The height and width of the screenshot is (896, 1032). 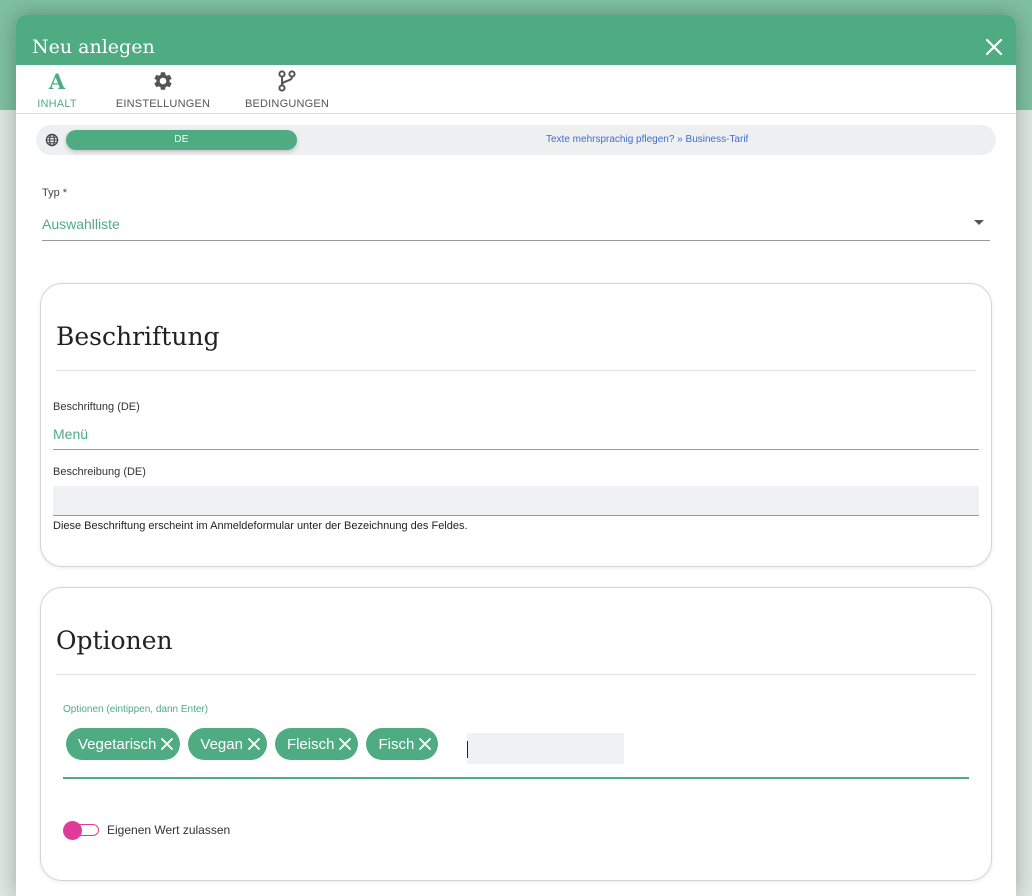 I want to click on tab-label: BEDINGUNGEN, so click(x=287, y=104).